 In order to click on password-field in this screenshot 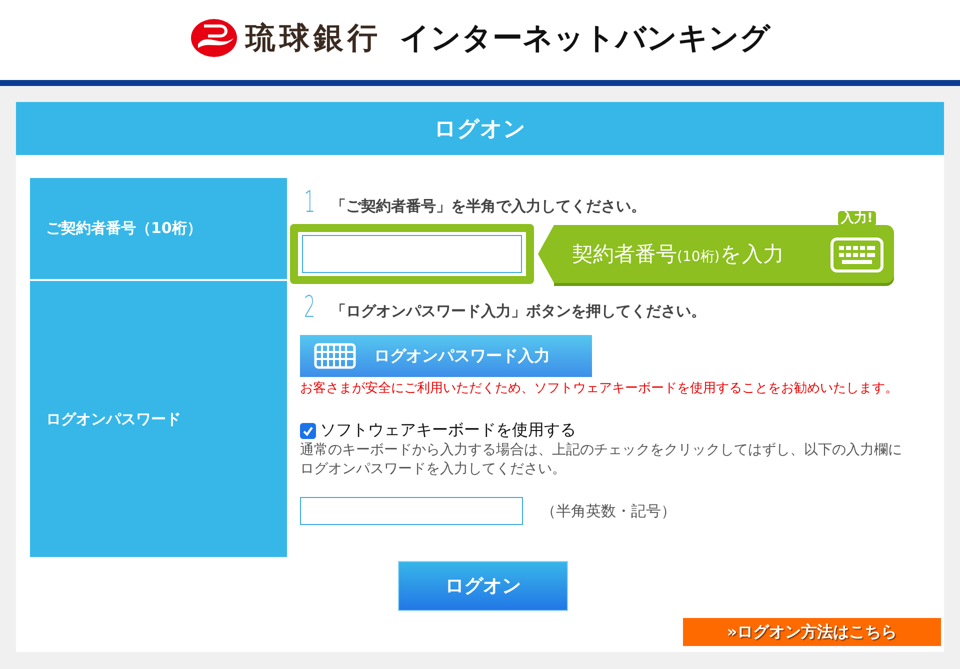, I will do `click(411, 511)`.